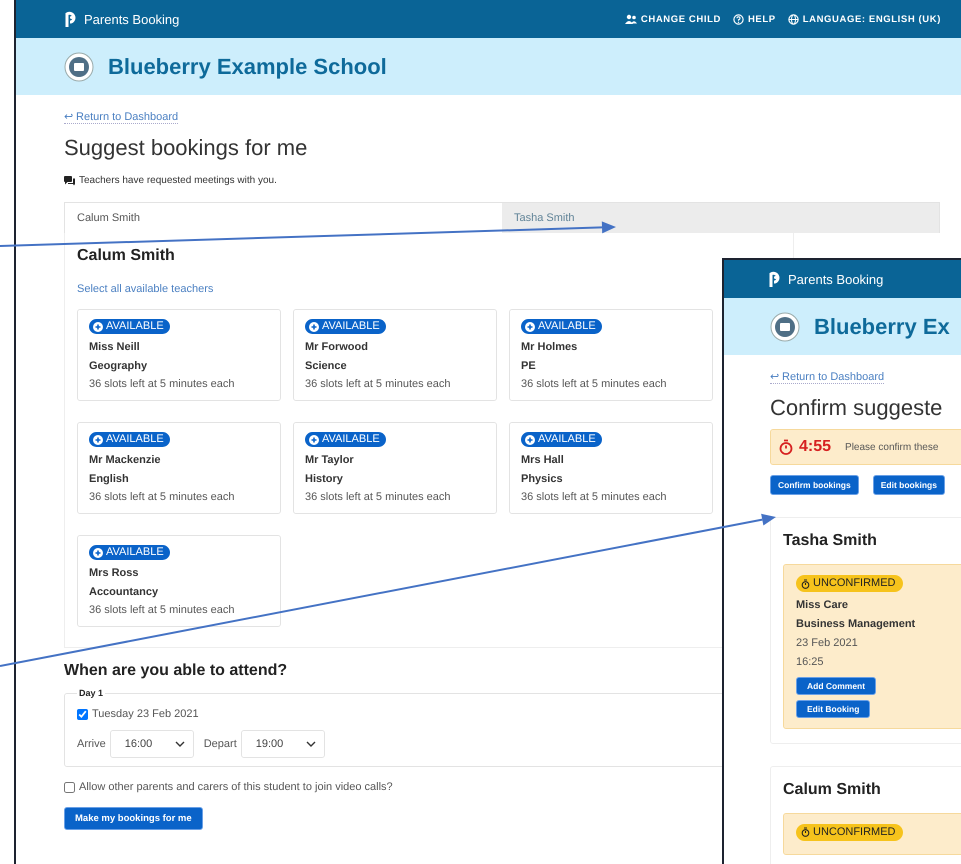  What do you see at coordinates (176, 671) in the screenshot?
I see `section-heading: When are you able to attend?` at bounding box center [176, 671].